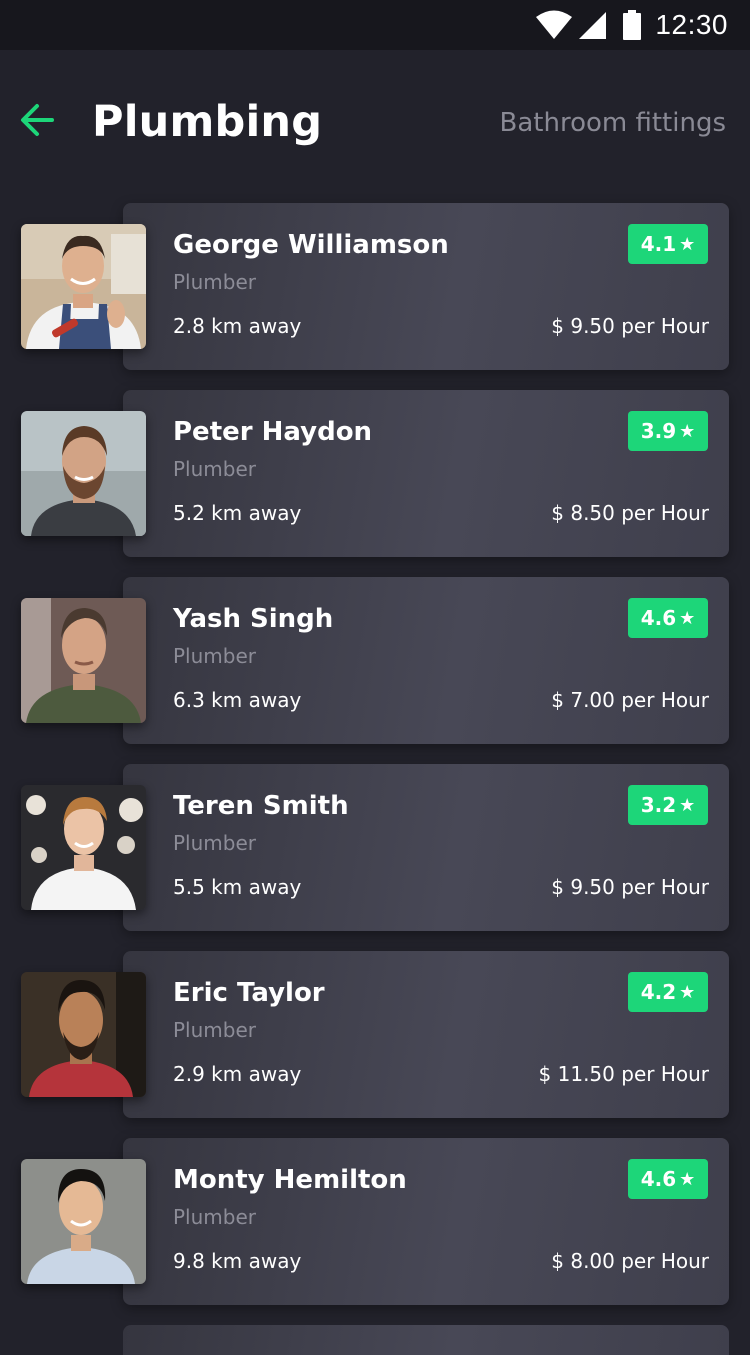 The height and width of the screenshot is (1355, 750). Describe the element at coordinates (375, 25) in the screenshot. I see `status-bar: 12:30` at that location.